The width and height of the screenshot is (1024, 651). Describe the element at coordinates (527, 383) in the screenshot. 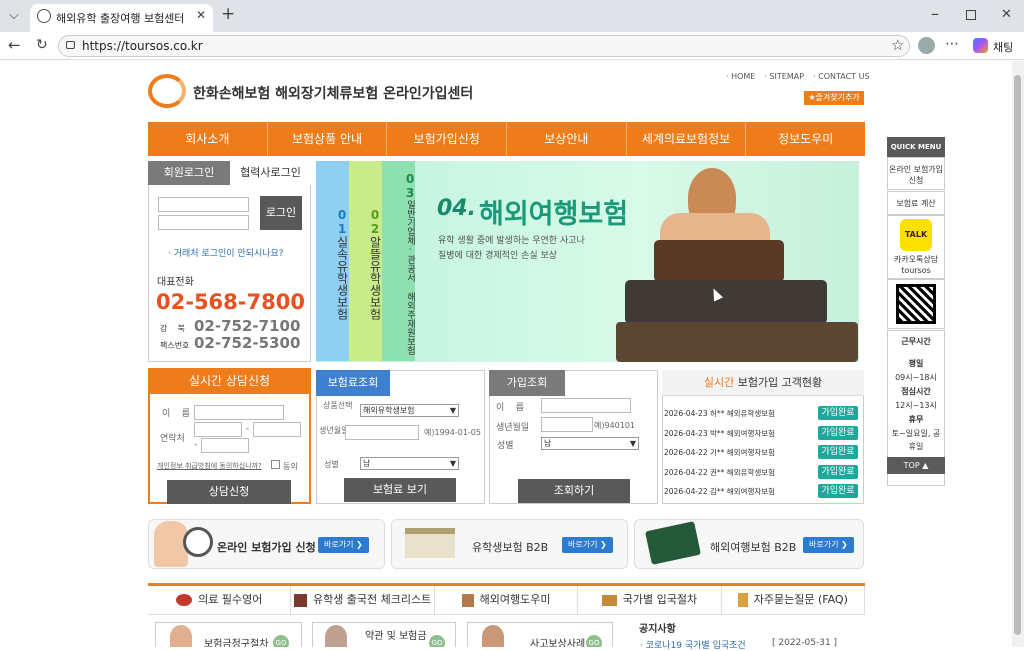

I see `join-lookup-tab: 가입조회` at that location.